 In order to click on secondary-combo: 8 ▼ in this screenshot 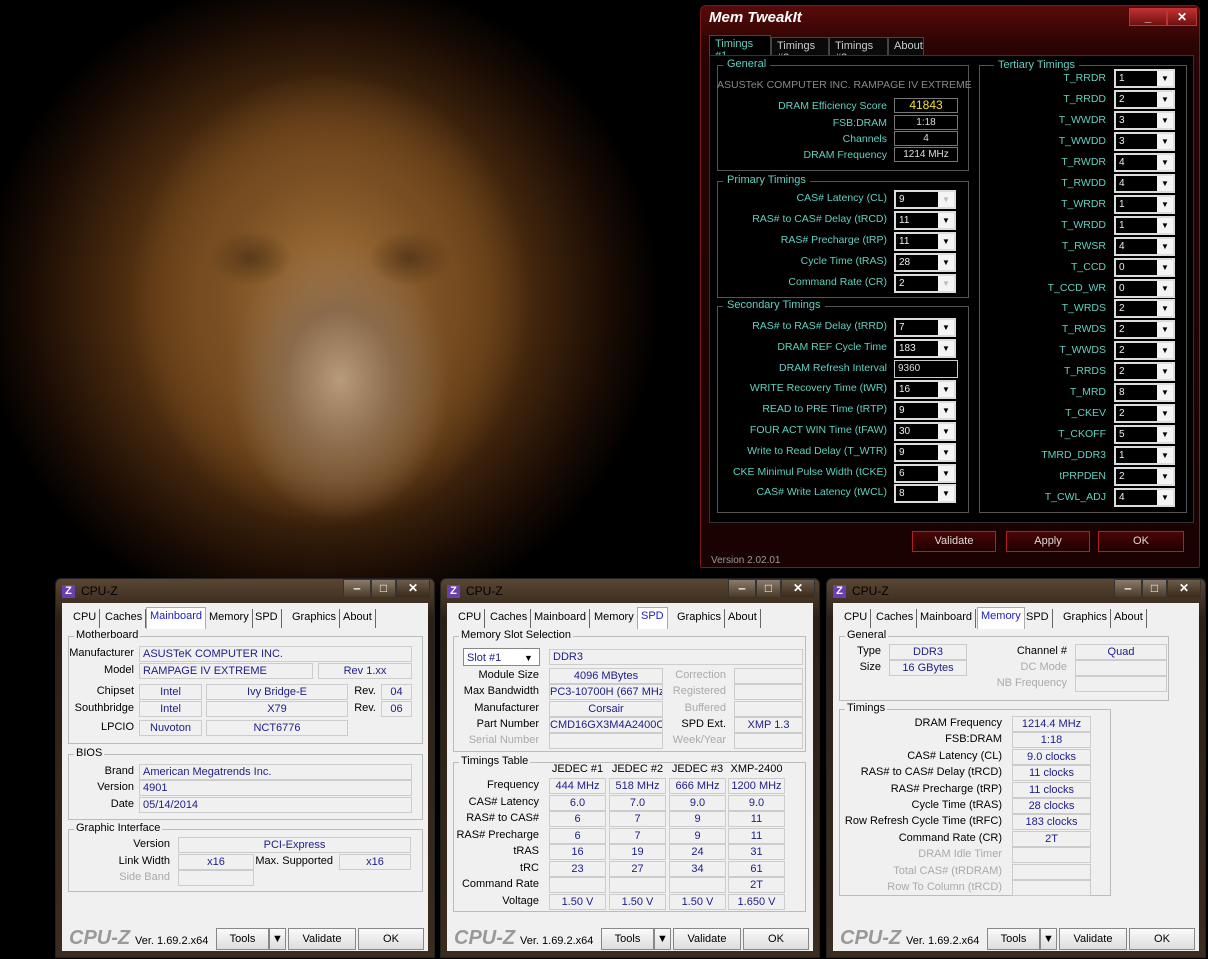, I will do `click(925, 494)`.